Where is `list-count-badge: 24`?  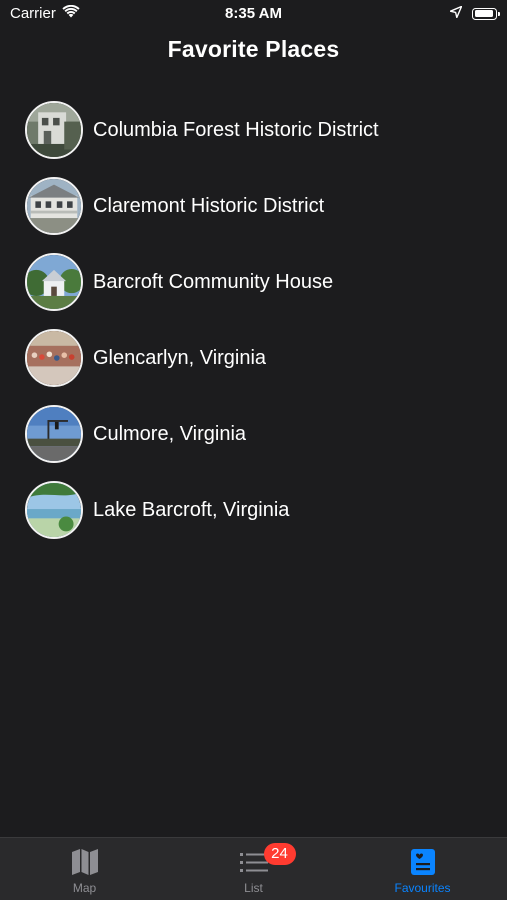
list-count-badge: 24 is located at coordinates (279, 854).